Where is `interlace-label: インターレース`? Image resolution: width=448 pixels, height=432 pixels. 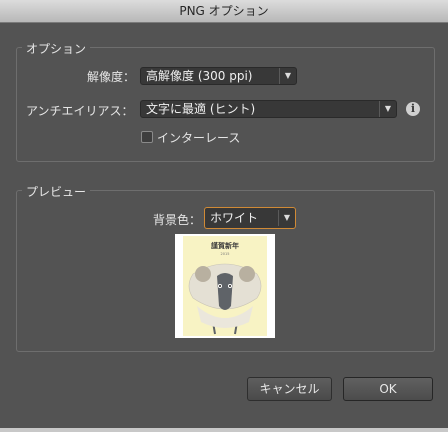
interlace-label: インターレース is located at coordinates (198, 137).